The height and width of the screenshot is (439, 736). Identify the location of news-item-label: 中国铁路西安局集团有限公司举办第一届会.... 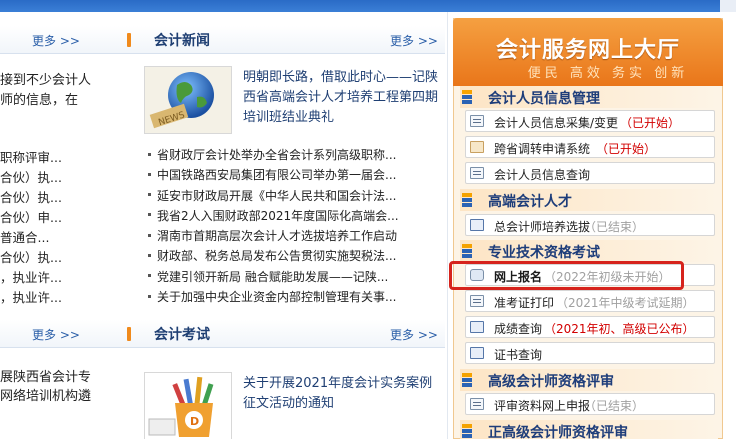
(277, 175).